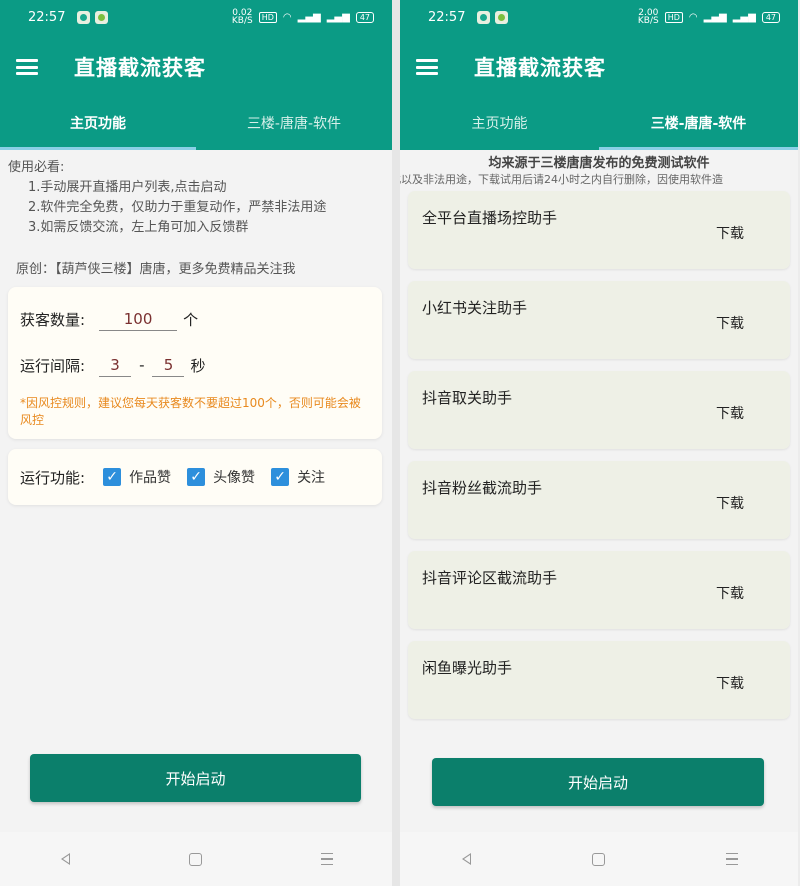 The image size is (800, 886). Describe the element at coordinates (53, 319) in the screenshot. I see `count-label: 获客数量:` at that location.